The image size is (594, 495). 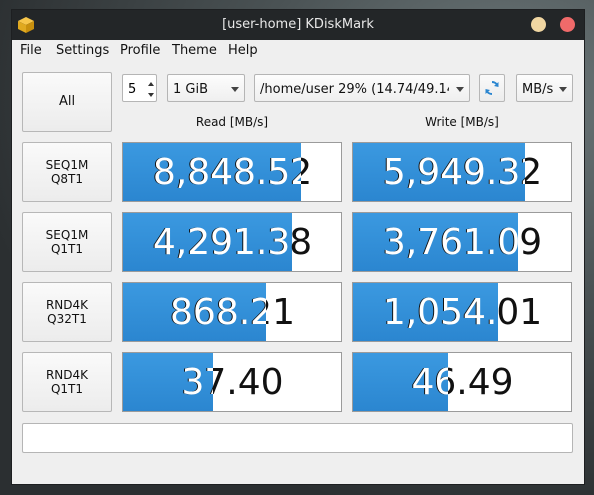 I want to click on size-value: 1 GiB, so click(x=191, y=89).